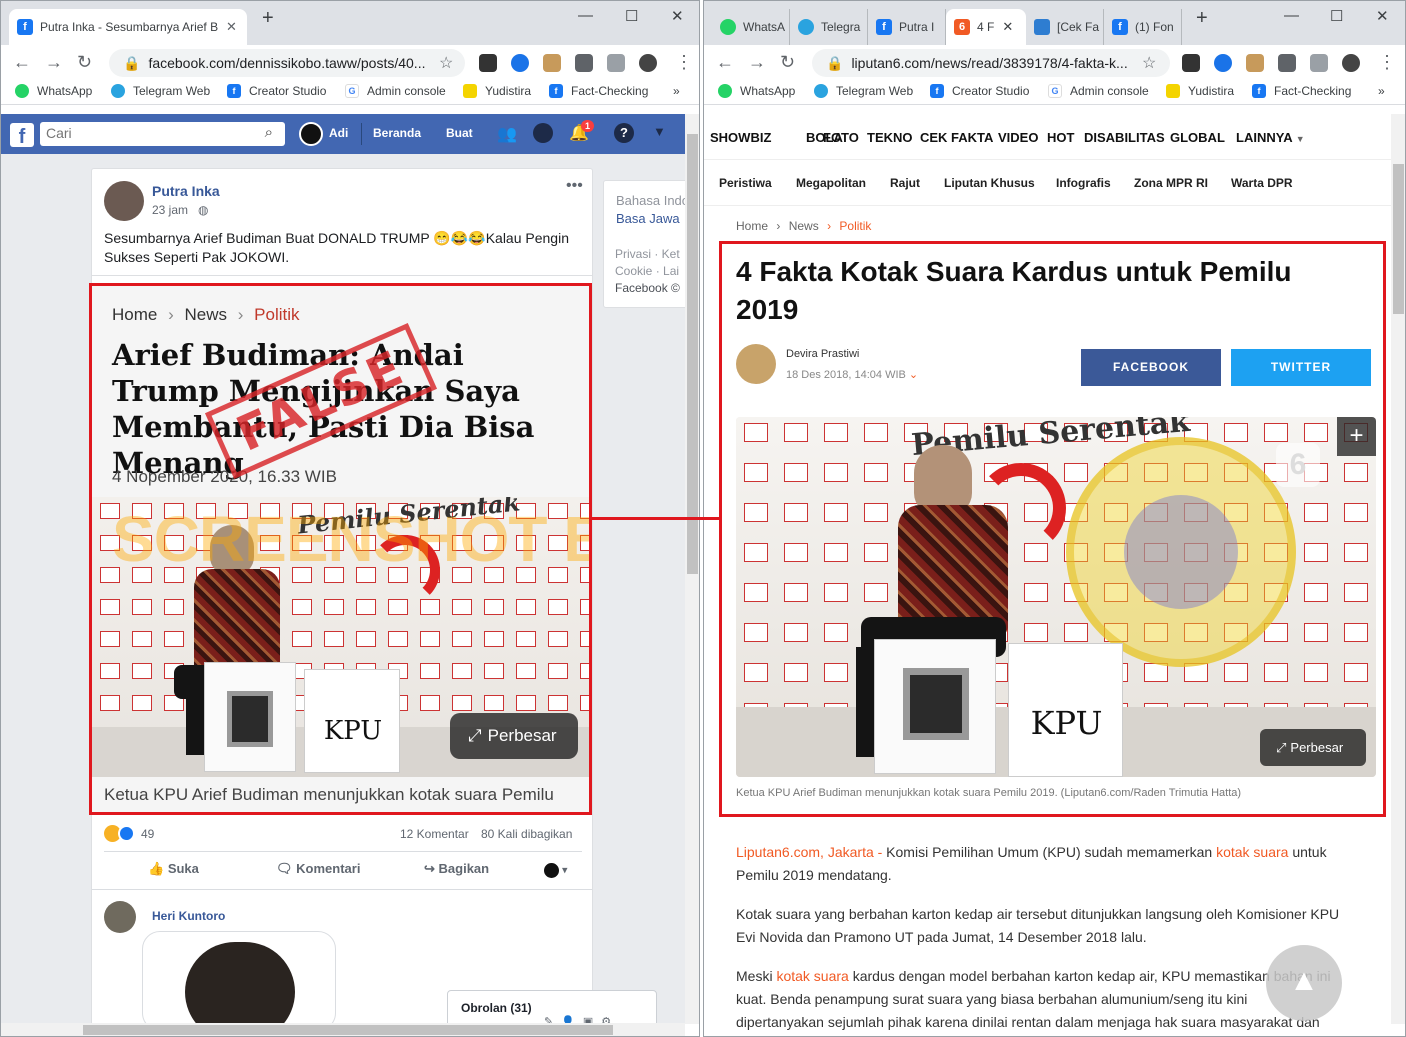 The height and width of the screenshot is (1037, 1406). What do you see at coordinates (1171, 183) in the screenshot?
I see `subnav-zona-mpr: Zona MPR RI` at bounding box center [1171, 183].